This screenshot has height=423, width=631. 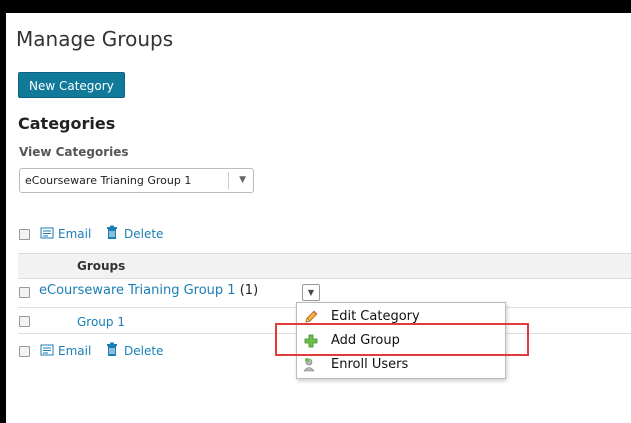 I want to click on menu-item-label: Enroll Users, so click(x=370, y=364).